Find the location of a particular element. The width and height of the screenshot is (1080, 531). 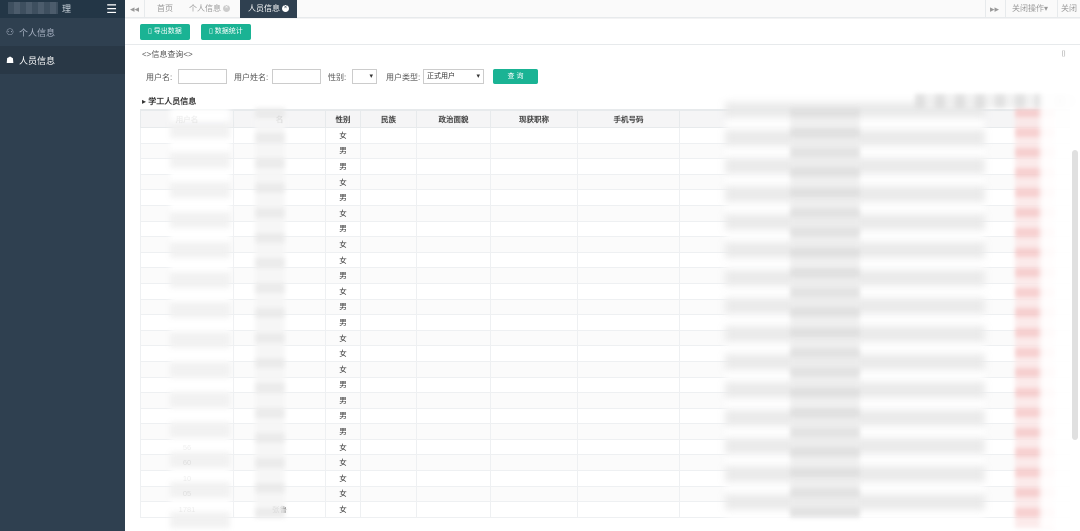

col-ethnicity: 民族 is located at coordinates (388, 119).